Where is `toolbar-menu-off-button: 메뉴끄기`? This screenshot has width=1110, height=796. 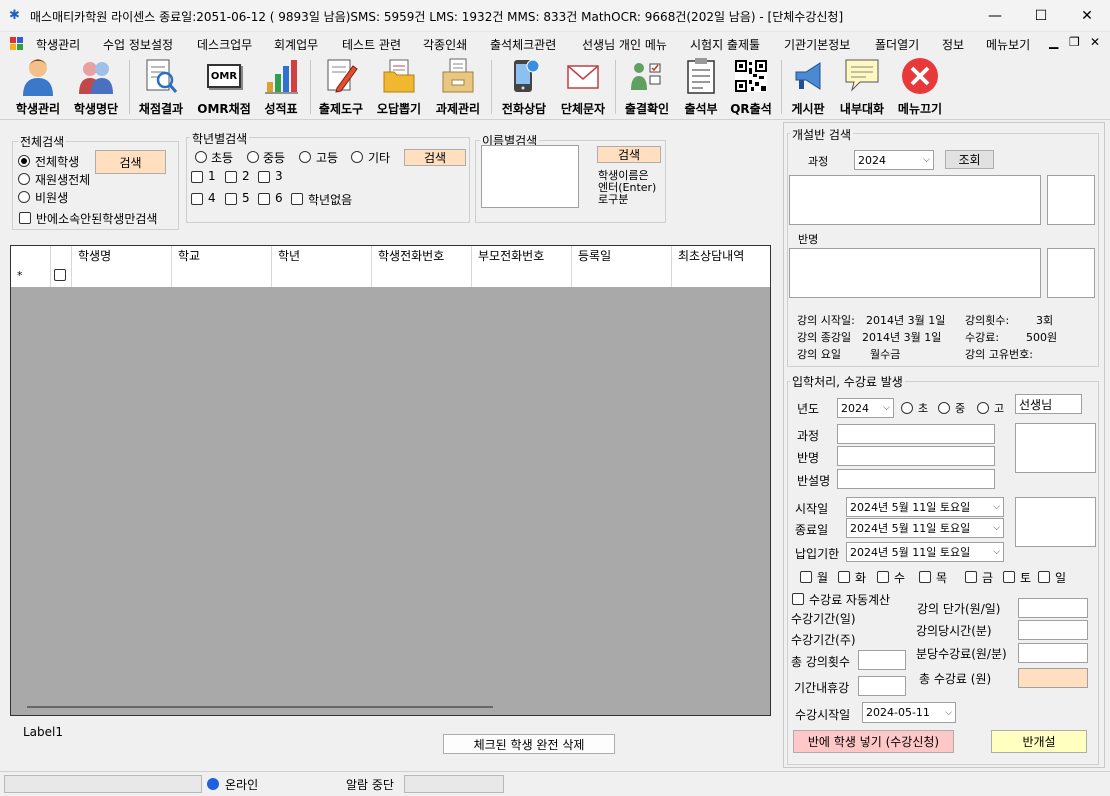
toolbar-menu-off-button: 메뉴끄기 is located at coordinates (920, 87).